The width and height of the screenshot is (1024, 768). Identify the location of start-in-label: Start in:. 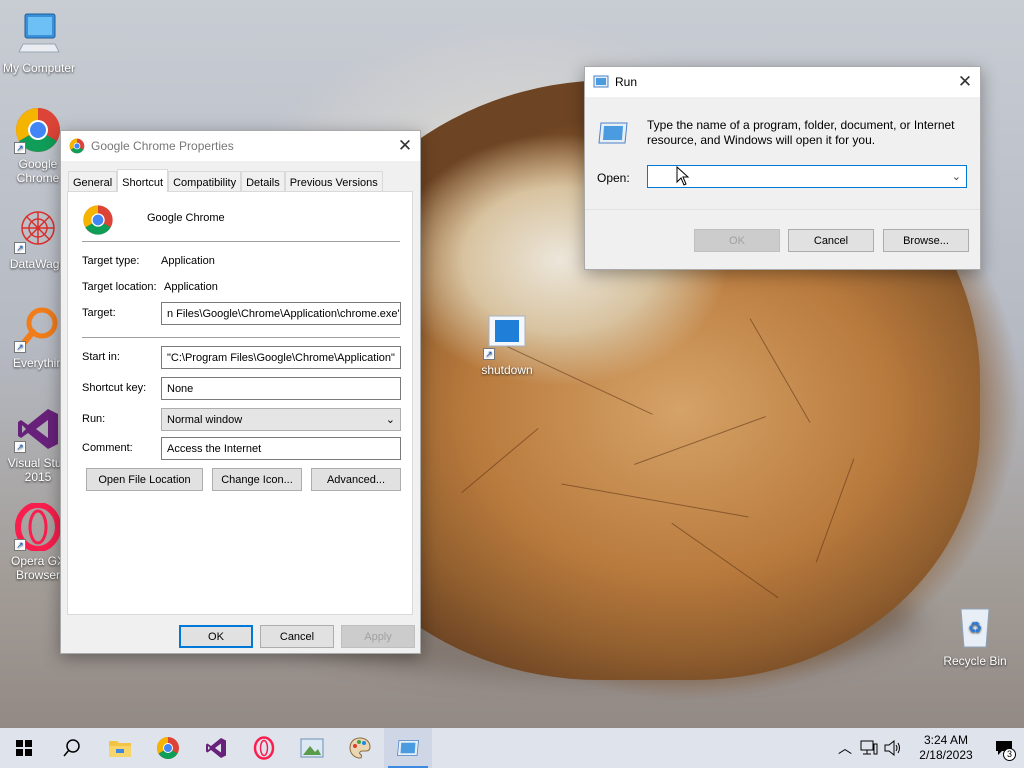
(101, 357).